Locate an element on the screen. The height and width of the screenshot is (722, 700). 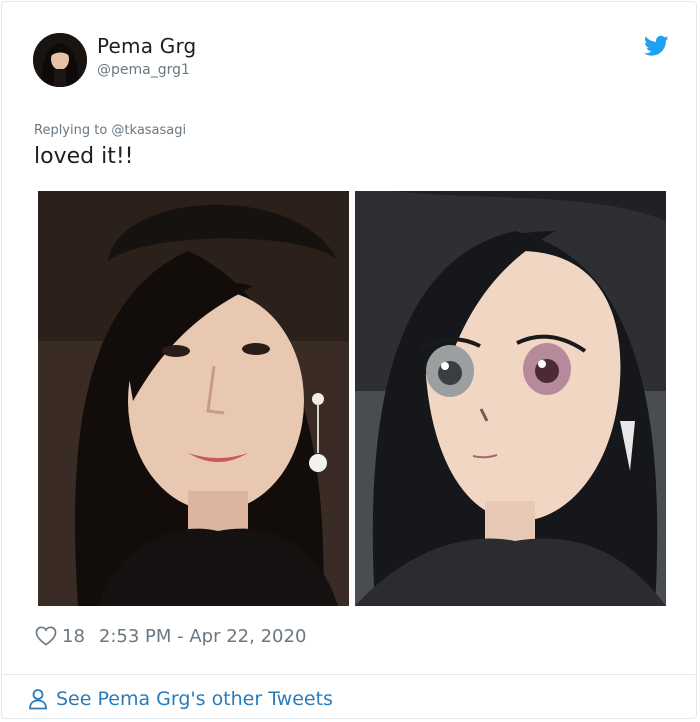
avatar-image is located at coordinates (60, 60).